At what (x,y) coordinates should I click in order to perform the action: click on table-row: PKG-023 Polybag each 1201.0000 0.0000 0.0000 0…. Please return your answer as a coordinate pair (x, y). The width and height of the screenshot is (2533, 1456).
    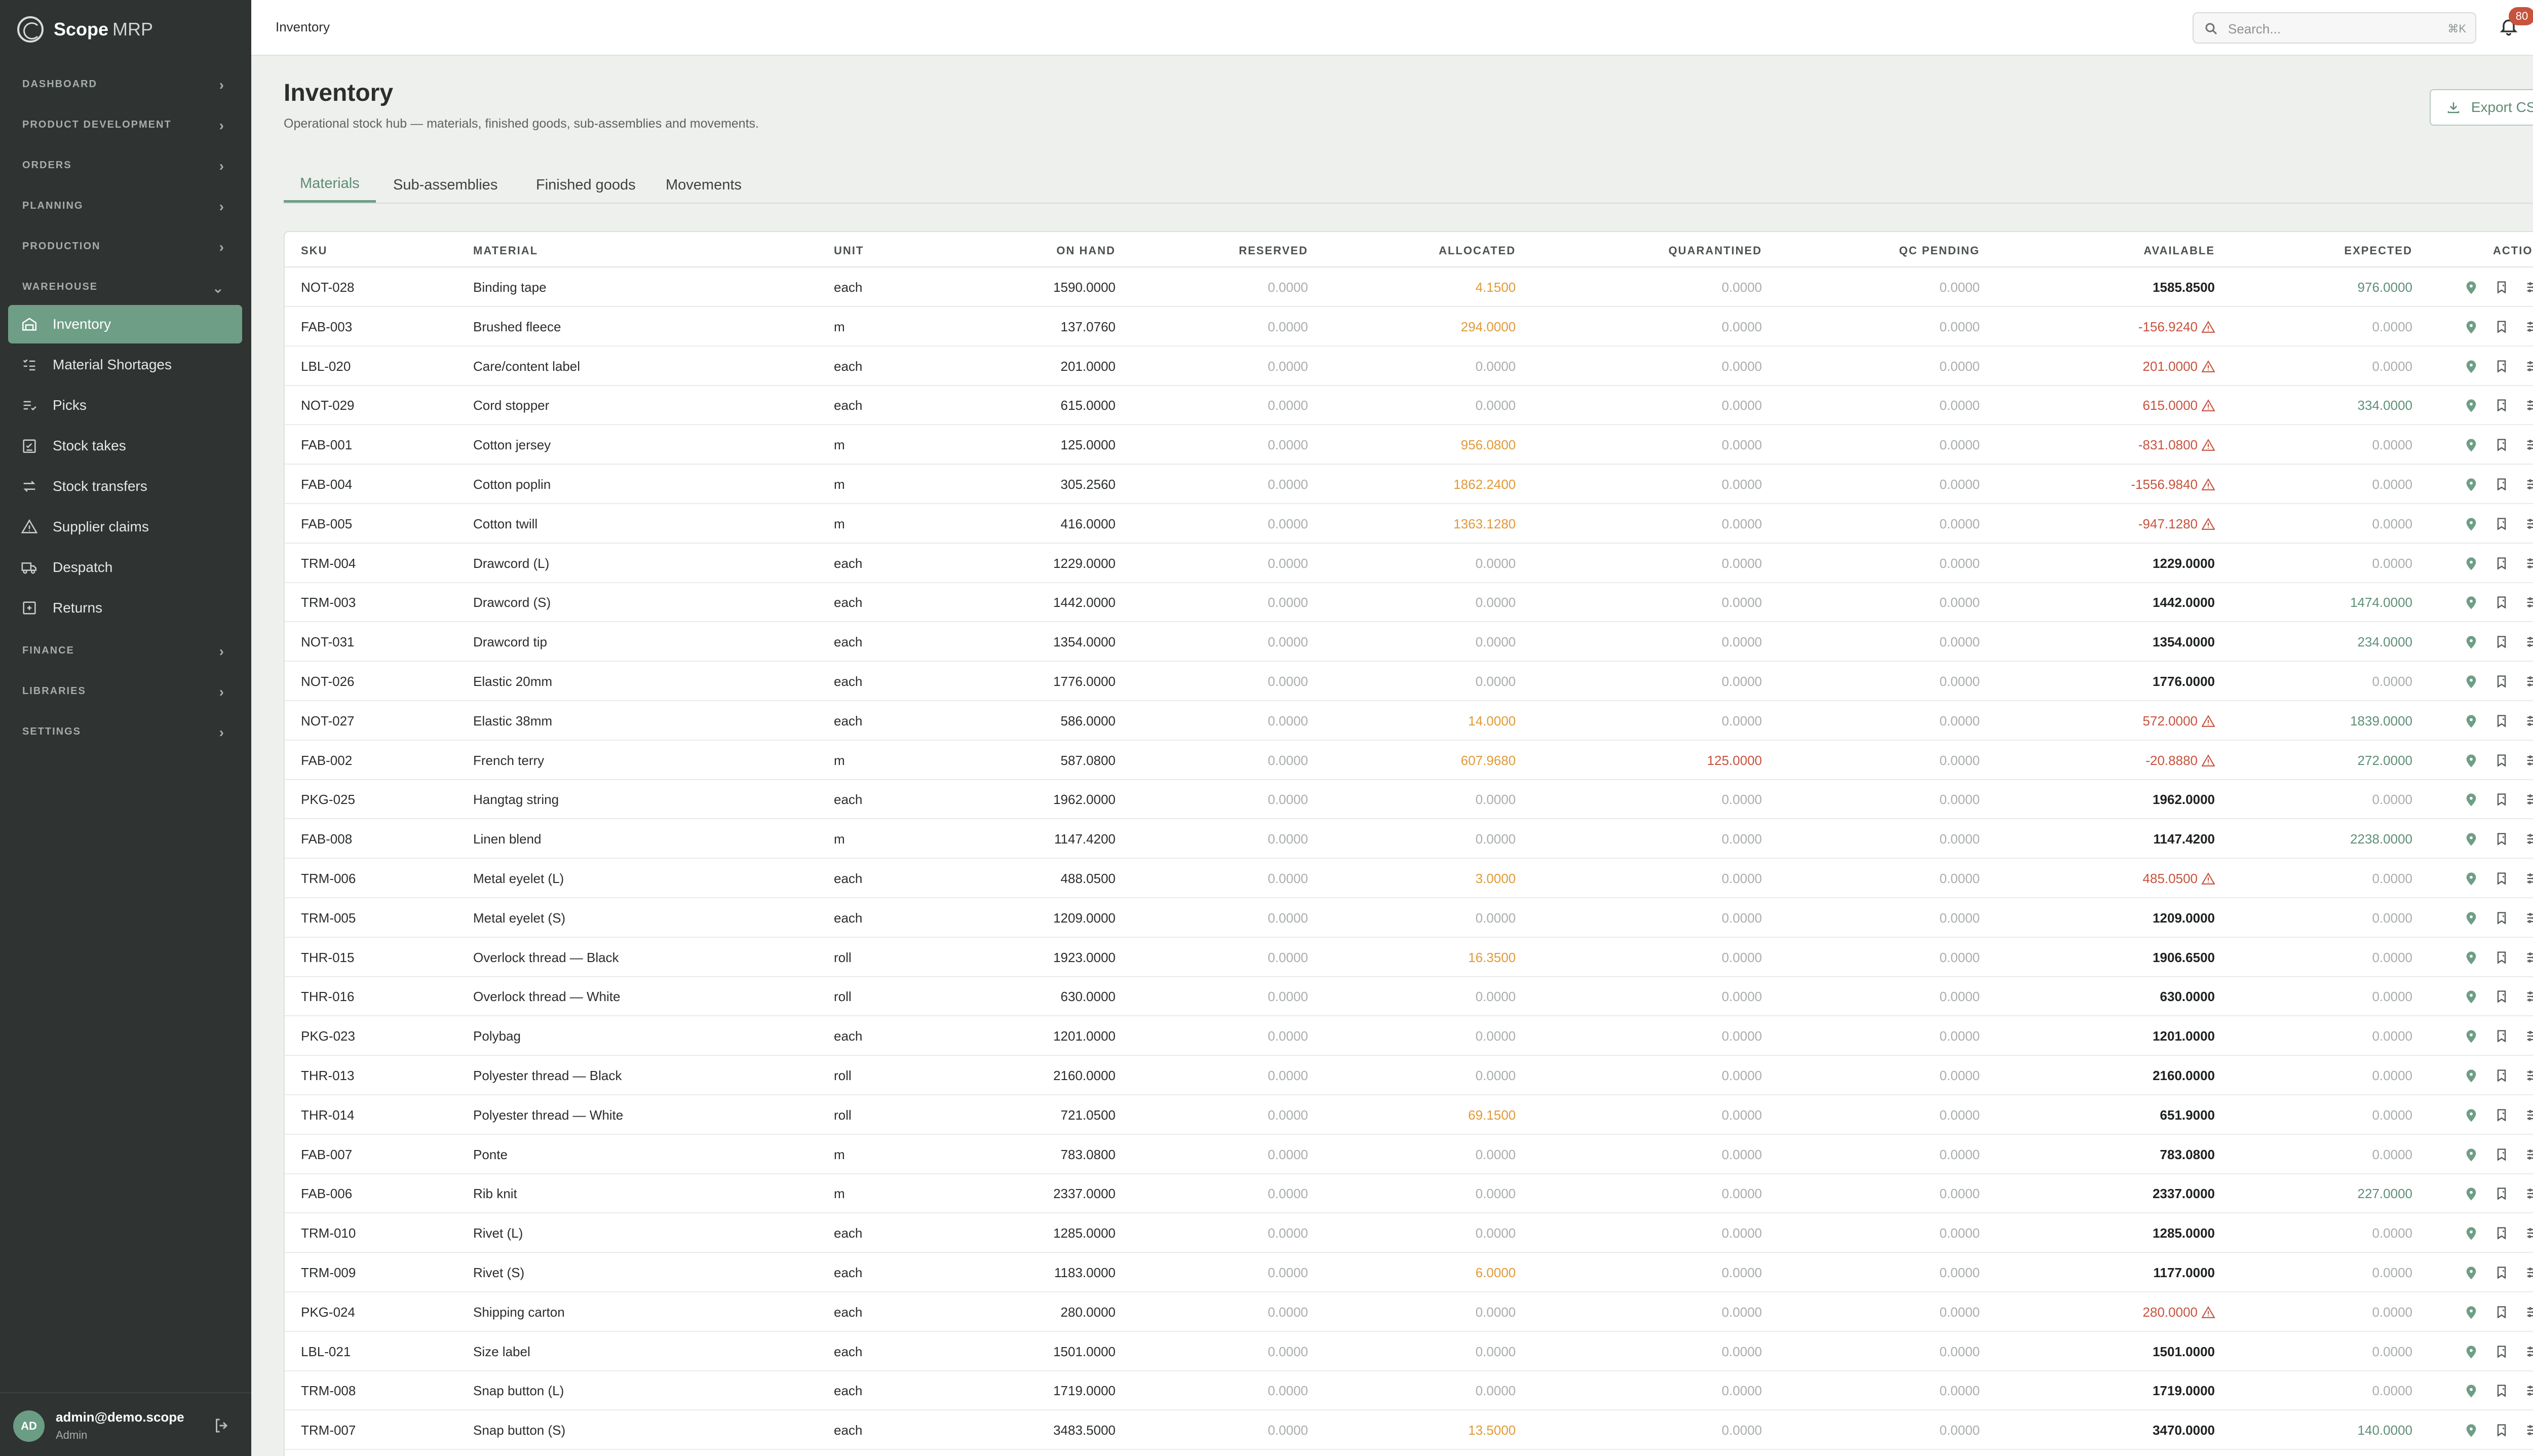
    Looking at the image, I should click on (1409, 1036).